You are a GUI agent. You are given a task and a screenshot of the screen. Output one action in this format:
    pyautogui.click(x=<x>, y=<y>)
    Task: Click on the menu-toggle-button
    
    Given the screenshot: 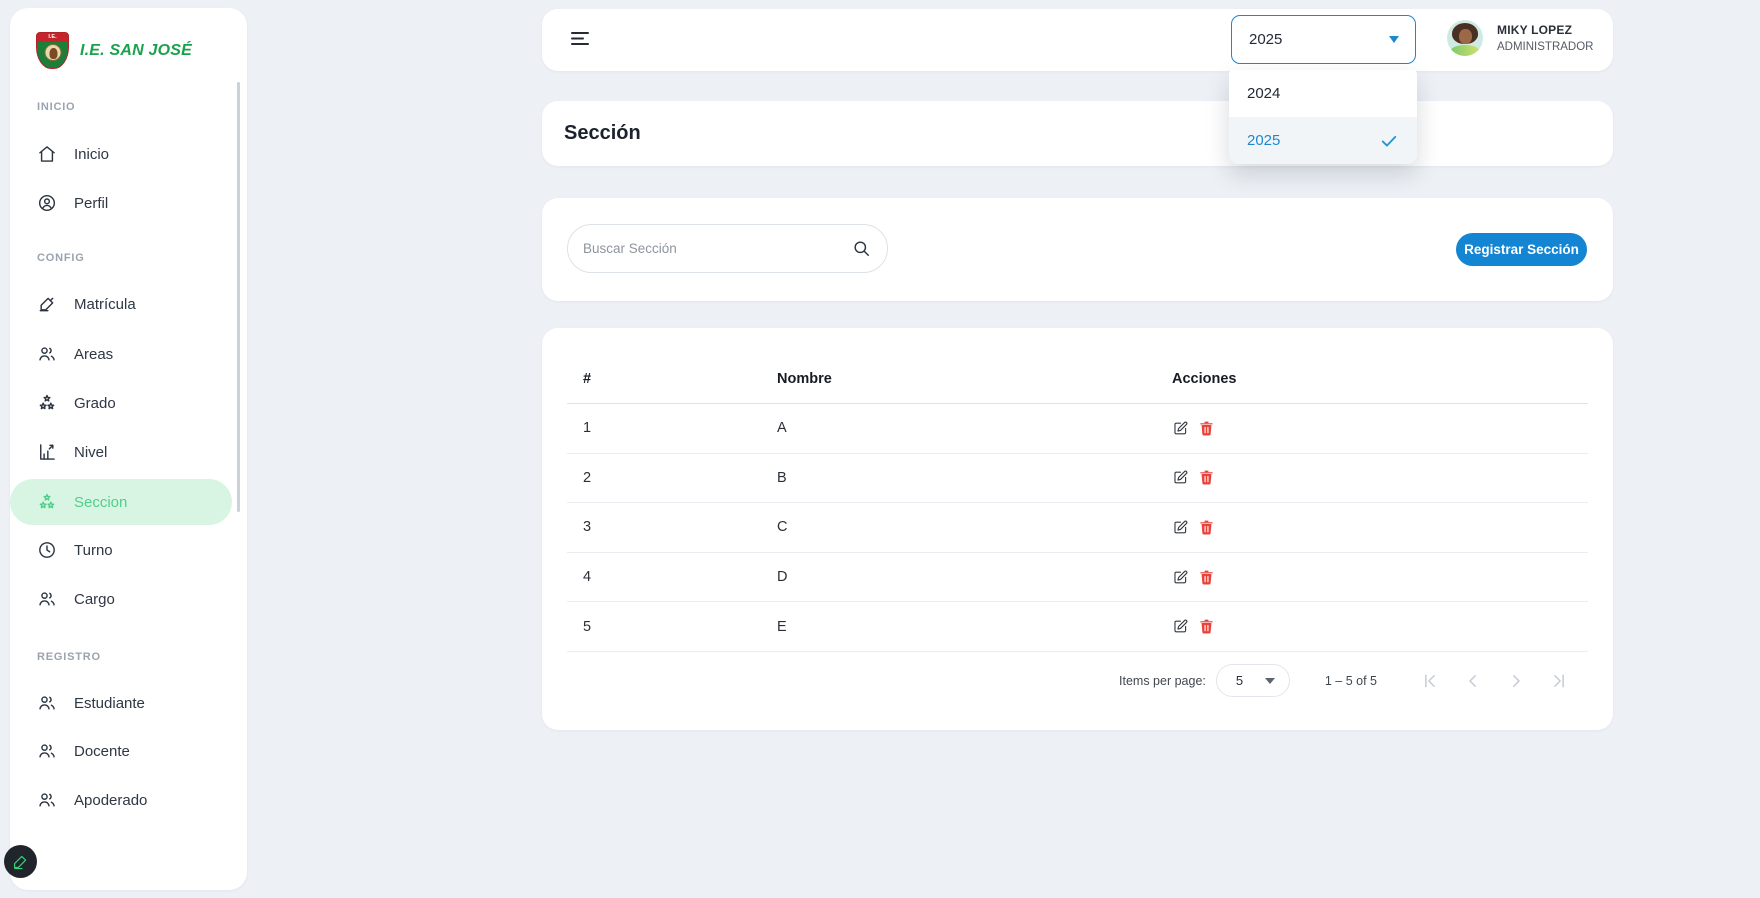 What is the action you would take?
    pyautogui.click(x=580, y=40)
    